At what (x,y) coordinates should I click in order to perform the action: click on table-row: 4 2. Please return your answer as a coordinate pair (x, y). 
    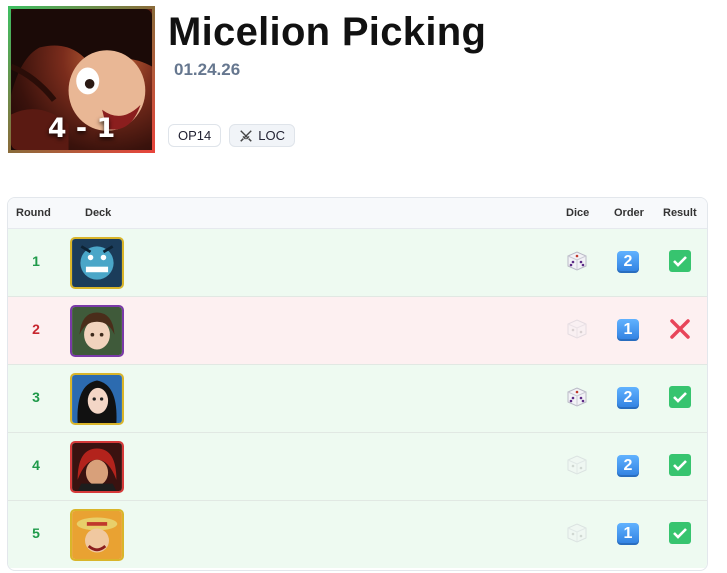
    Looking at the image, I should click on (357, 467).